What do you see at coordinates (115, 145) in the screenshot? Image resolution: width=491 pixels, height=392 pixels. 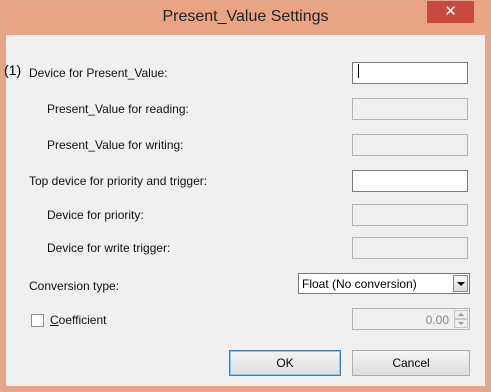 I see `pv-writing-label: Present_Value for writing:` at bounding box center [115, 145].